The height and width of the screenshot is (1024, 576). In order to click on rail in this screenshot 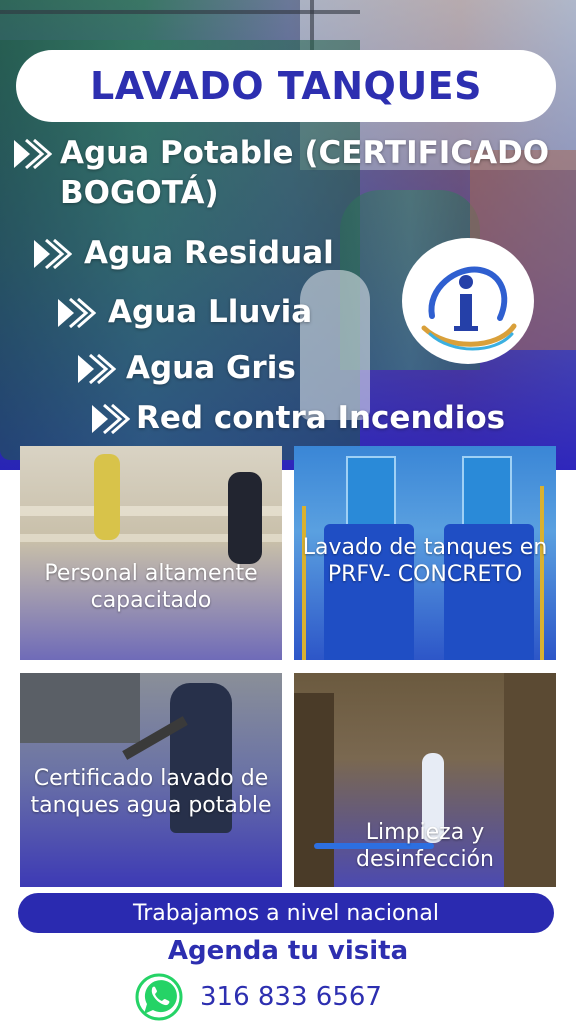, I will do `click(180, 12)`.